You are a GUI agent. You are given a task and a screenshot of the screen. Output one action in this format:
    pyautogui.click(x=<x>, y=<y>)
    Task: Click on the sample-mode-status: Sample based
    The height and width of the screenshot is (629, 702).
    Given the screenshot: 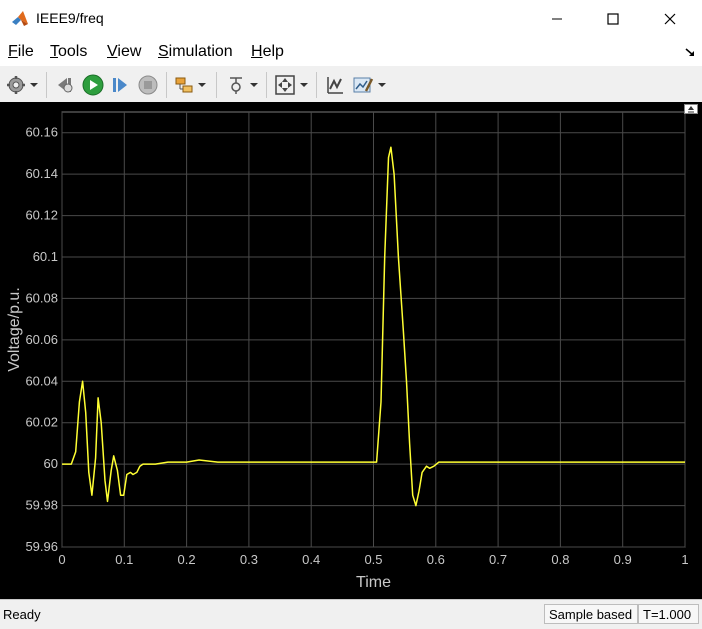 What is the action you would take?
    pyautogui.click(x=591, y=614)
    